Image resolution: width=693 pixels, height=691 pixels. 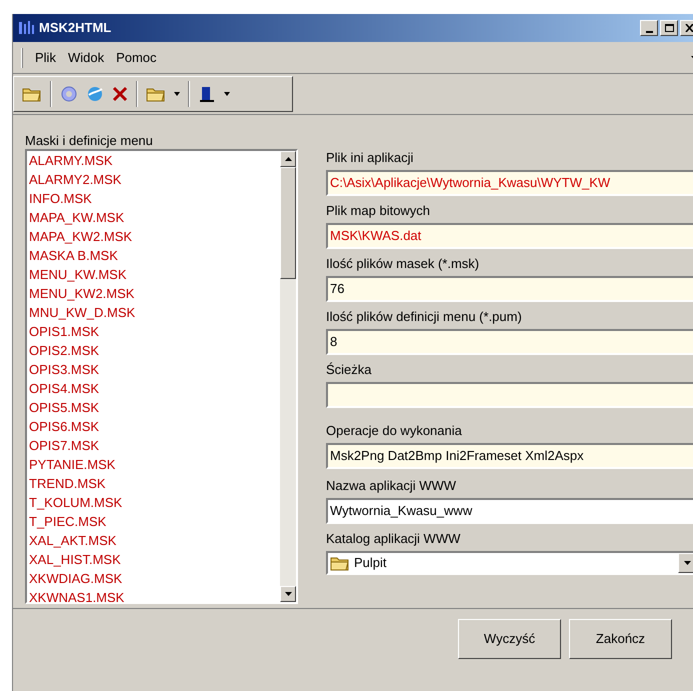 What do you see at coordinates (136, 58) in the screenshot?
I see `menu-item: Pomoc` at bounding box center [136, 58].